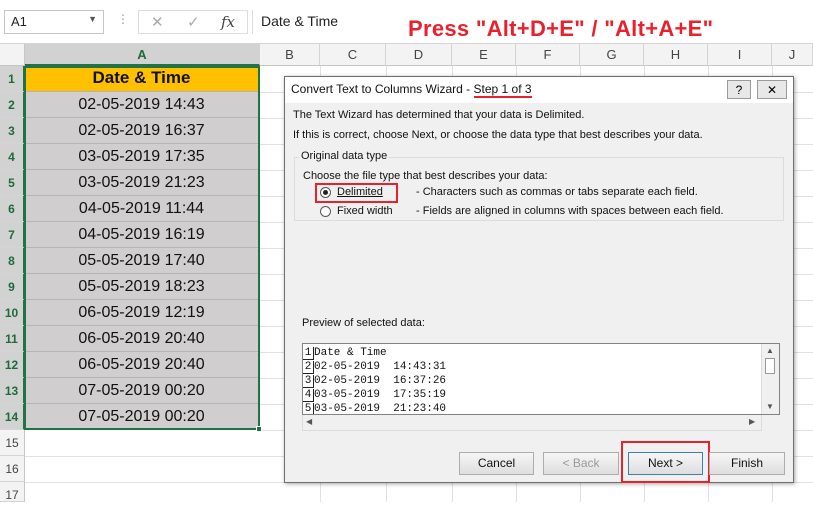  Describe the element at coordinates (12, 209) in the screenshot. I see `row-header: 6` at that location.